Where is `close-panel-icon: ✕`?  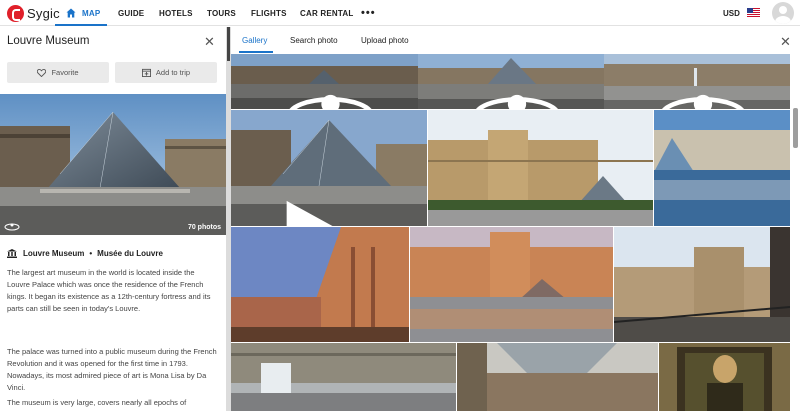 close-panel-icon: ✕ is located at coordinates (209, 41).